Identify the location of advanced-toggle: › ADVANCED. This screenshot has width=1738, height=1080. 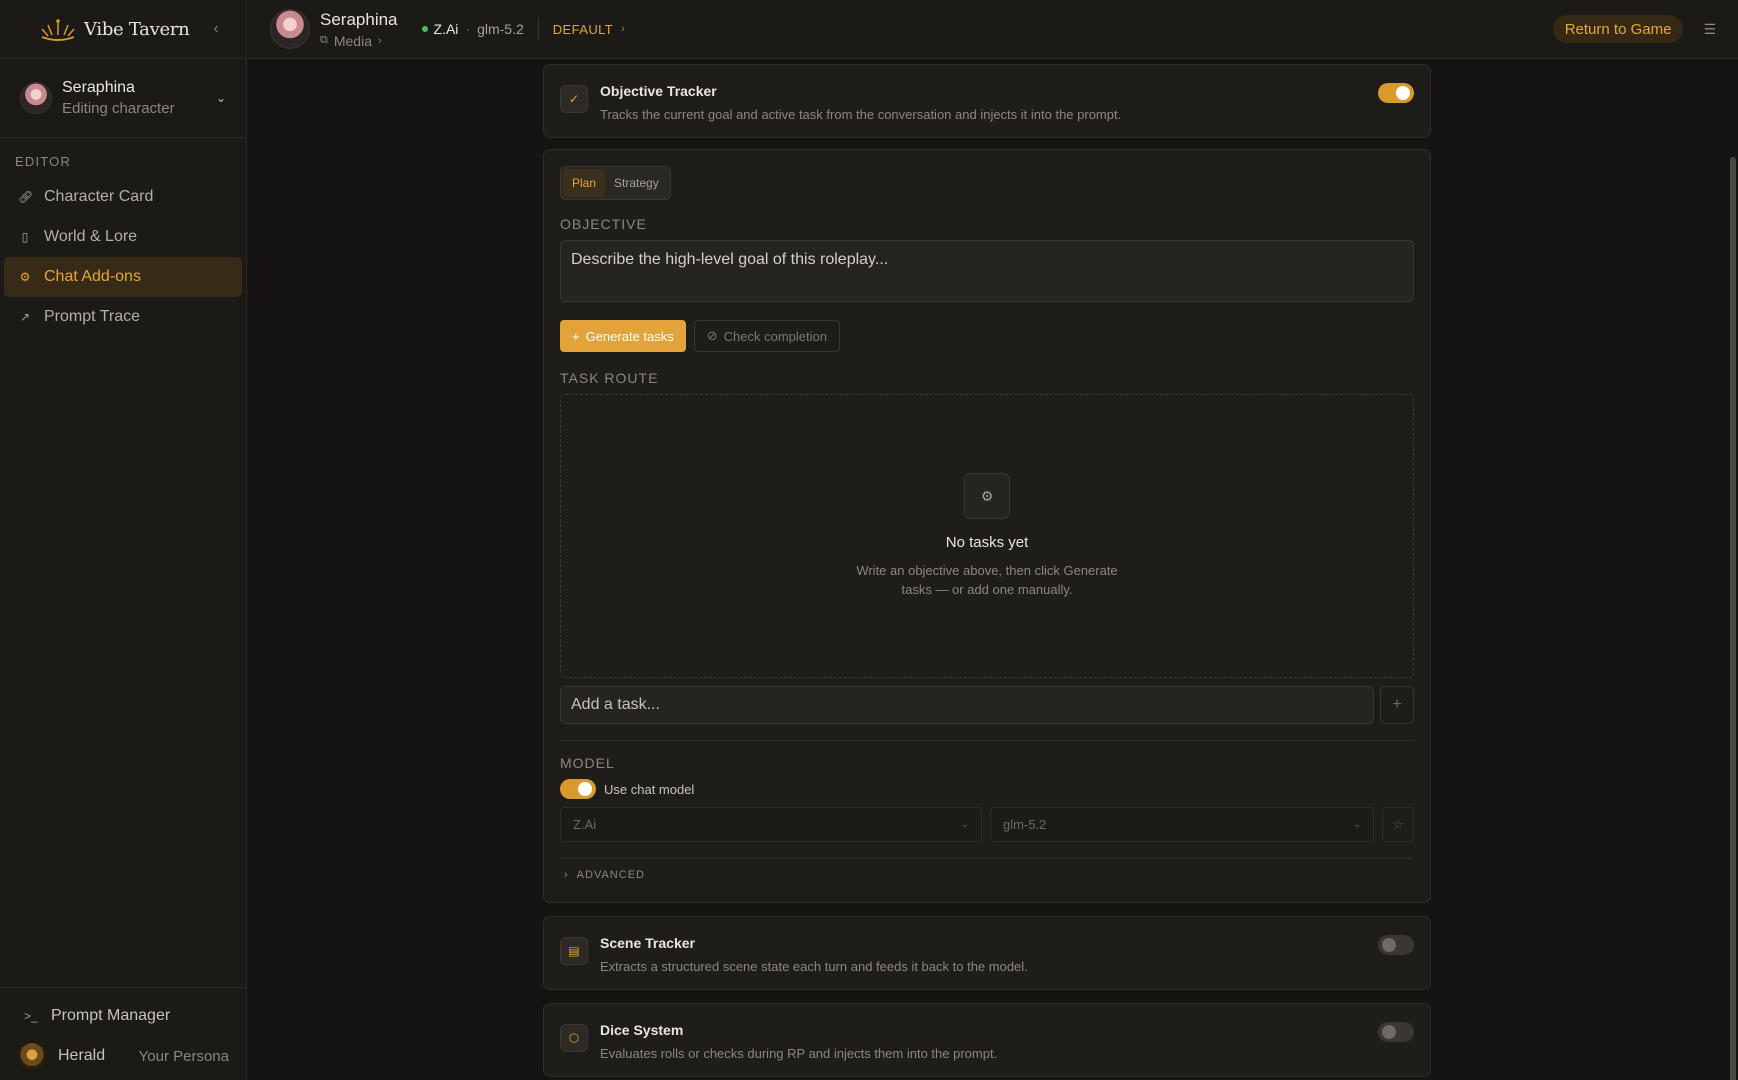
(997, 875).